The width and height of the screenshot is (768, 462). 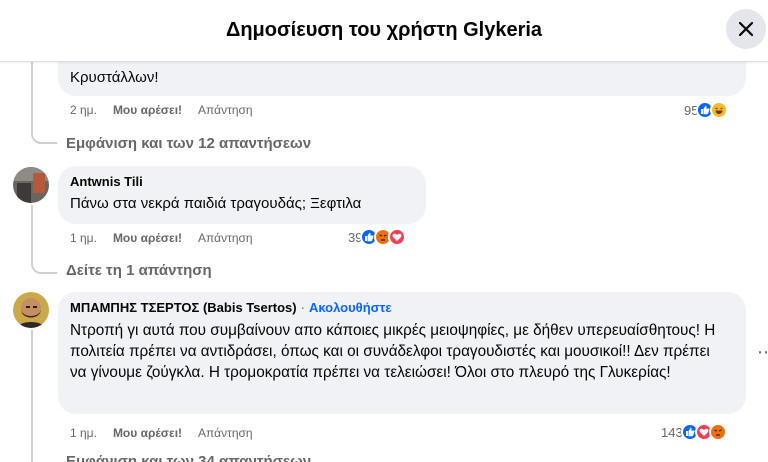 I want to click on follow-button: Ακολουθήστε, so click(x=350, y=308).